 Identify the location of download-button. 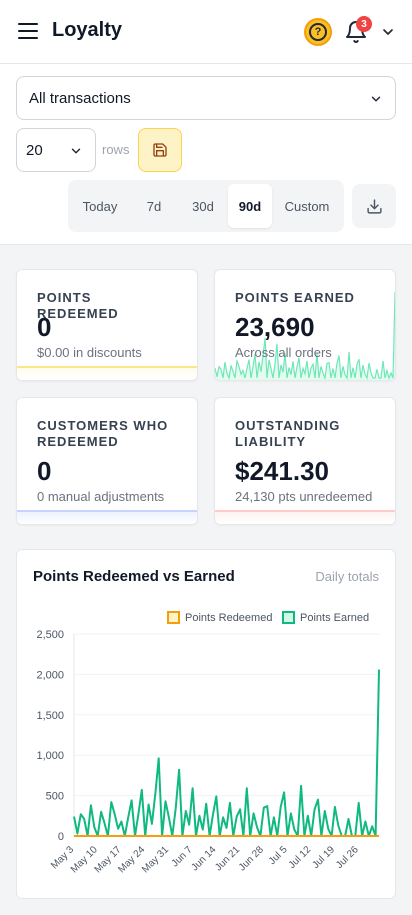
(374, 206).